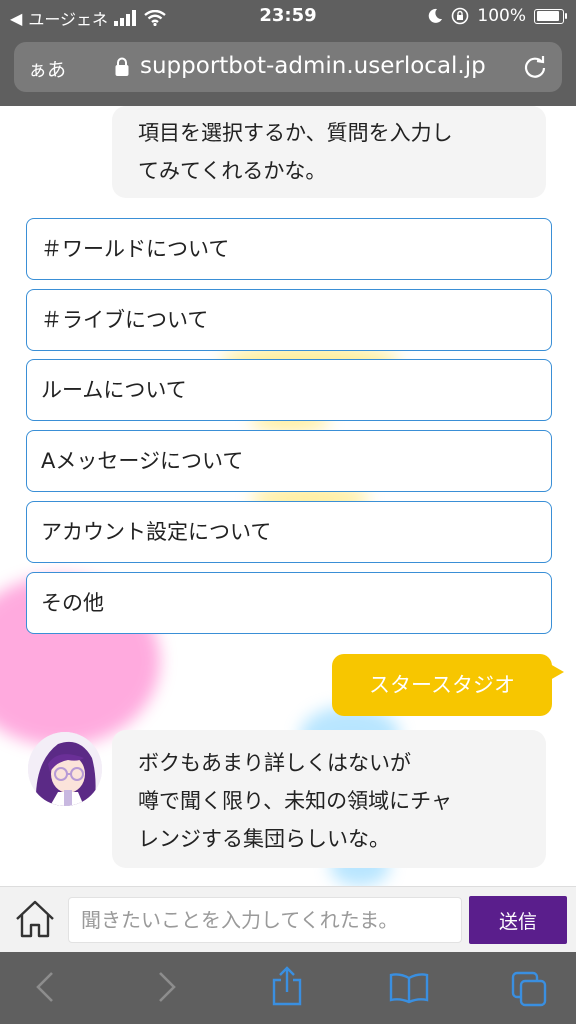  Describe the element at coordinates (289, 249) in the screenshot. I see `option-world: ＃ワールドについて` at that location.